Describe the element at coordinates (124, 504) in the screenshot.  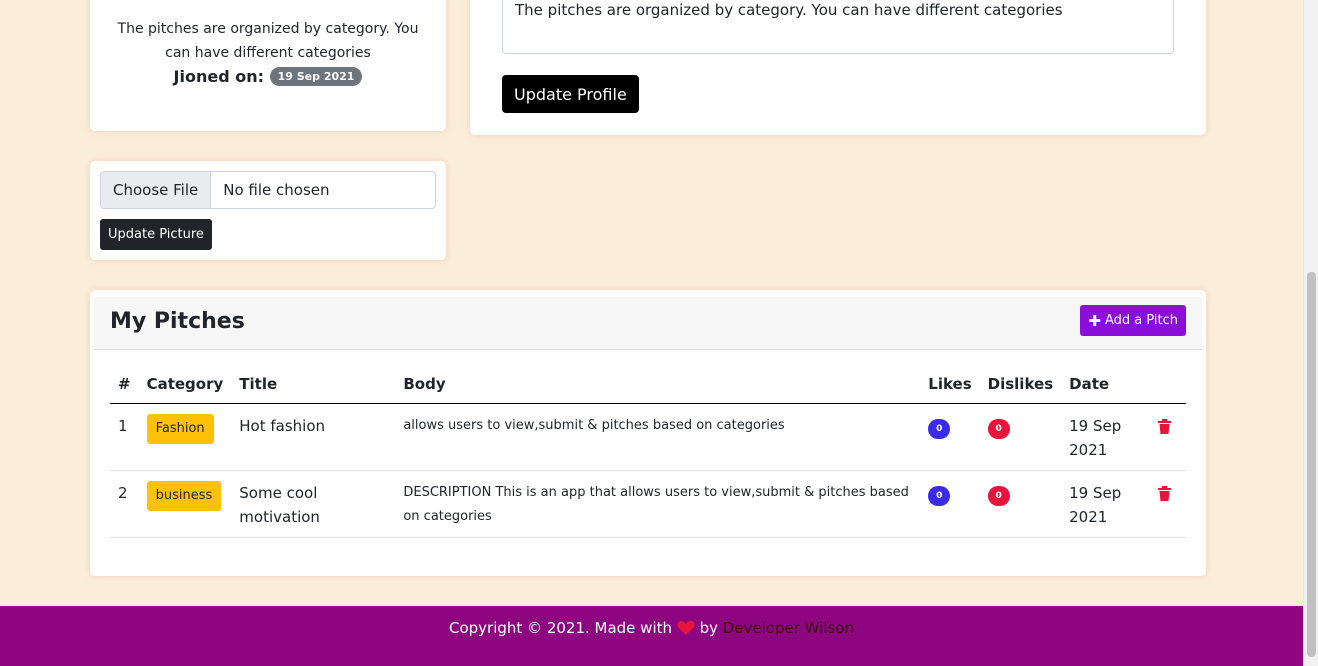
I see `row-number: 2` at that location.